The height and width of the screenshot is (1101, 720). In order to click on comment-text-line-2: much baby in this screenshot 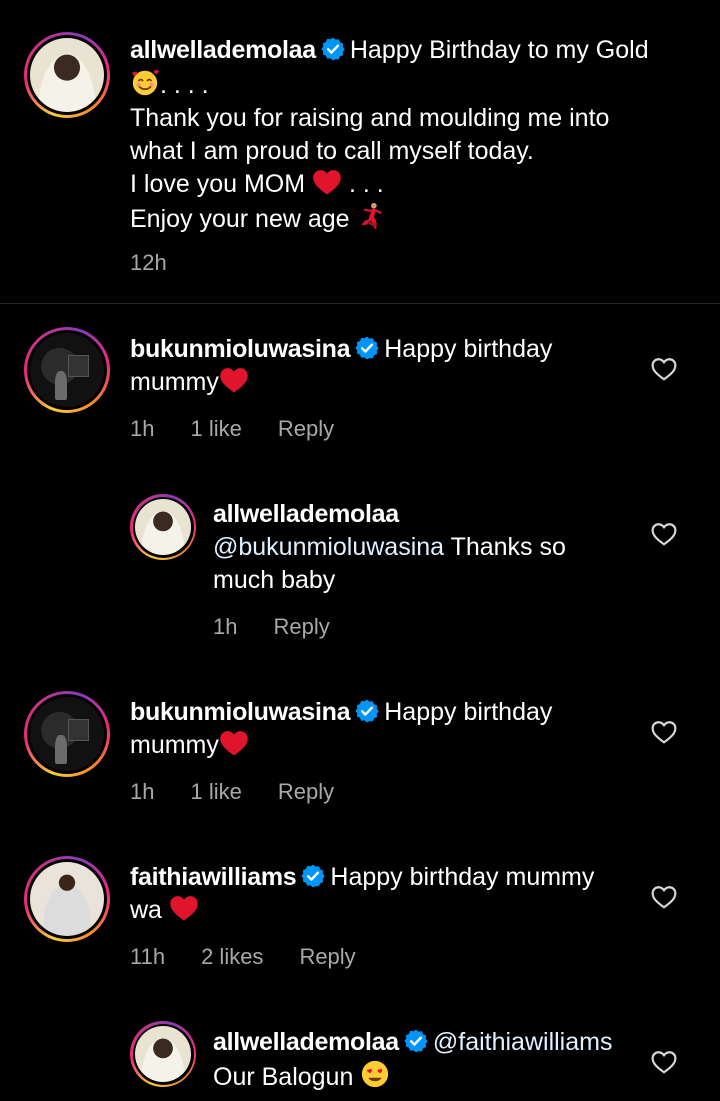, I will do `click(274, 580)`.